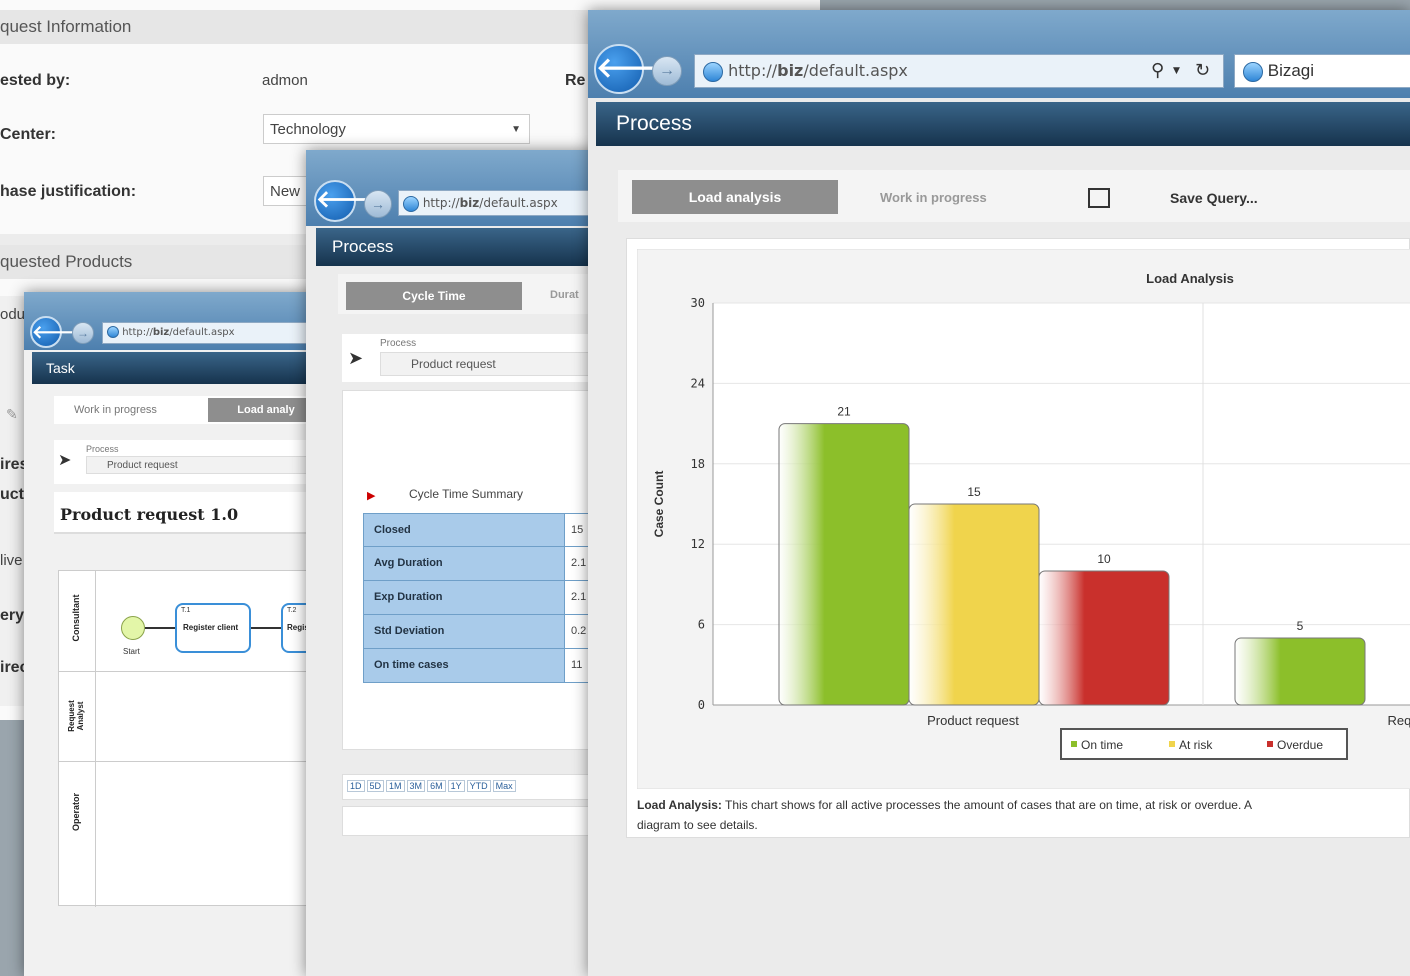 The width and height of the screenshot is (1410, 976). Describe the element at coordinates (1104, 559) in the screenshot. I see `data-label: 10` at that location.